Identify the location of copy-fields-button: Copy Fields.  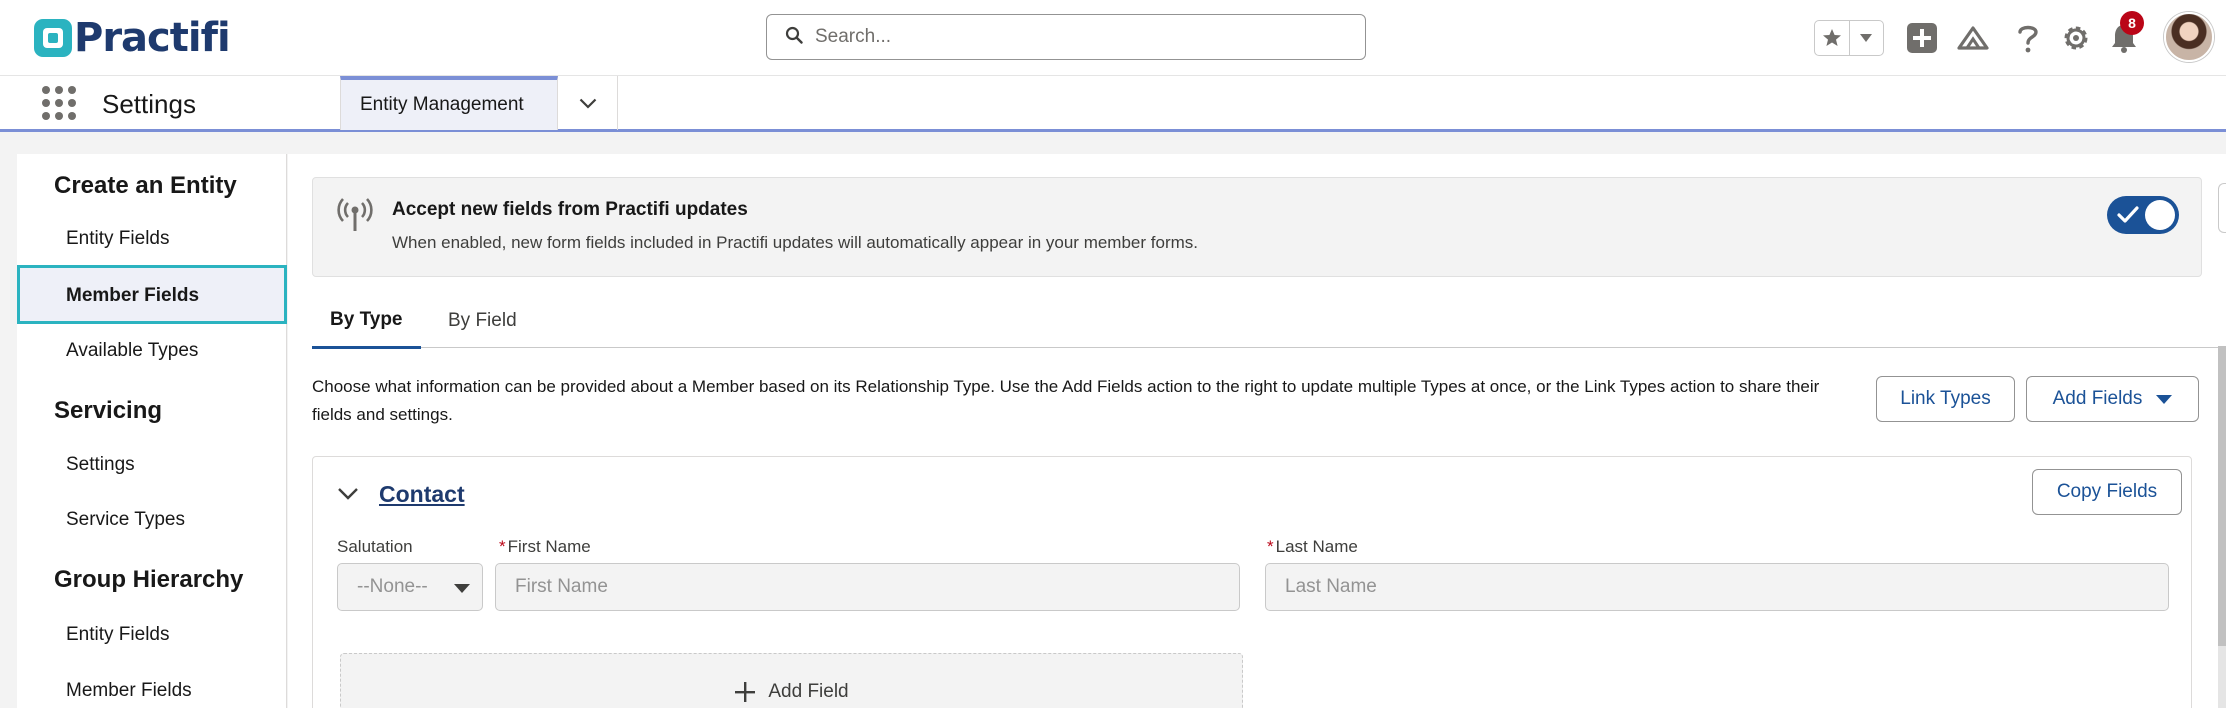
(2107, 492).